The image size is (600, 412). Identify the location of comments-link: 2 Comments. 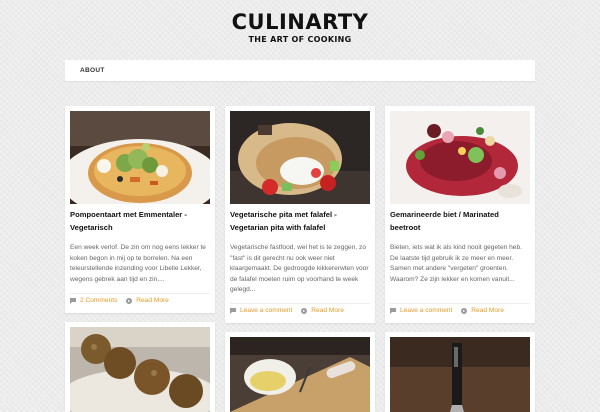
(93, 300).